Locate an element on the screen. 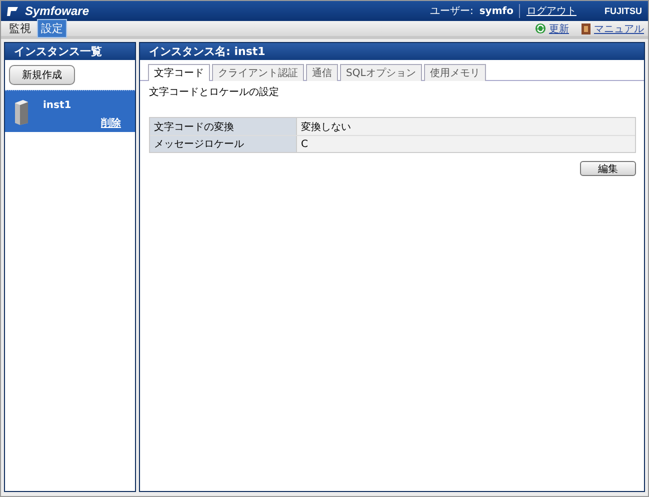  book-icon is located at coordinates (586, 28).